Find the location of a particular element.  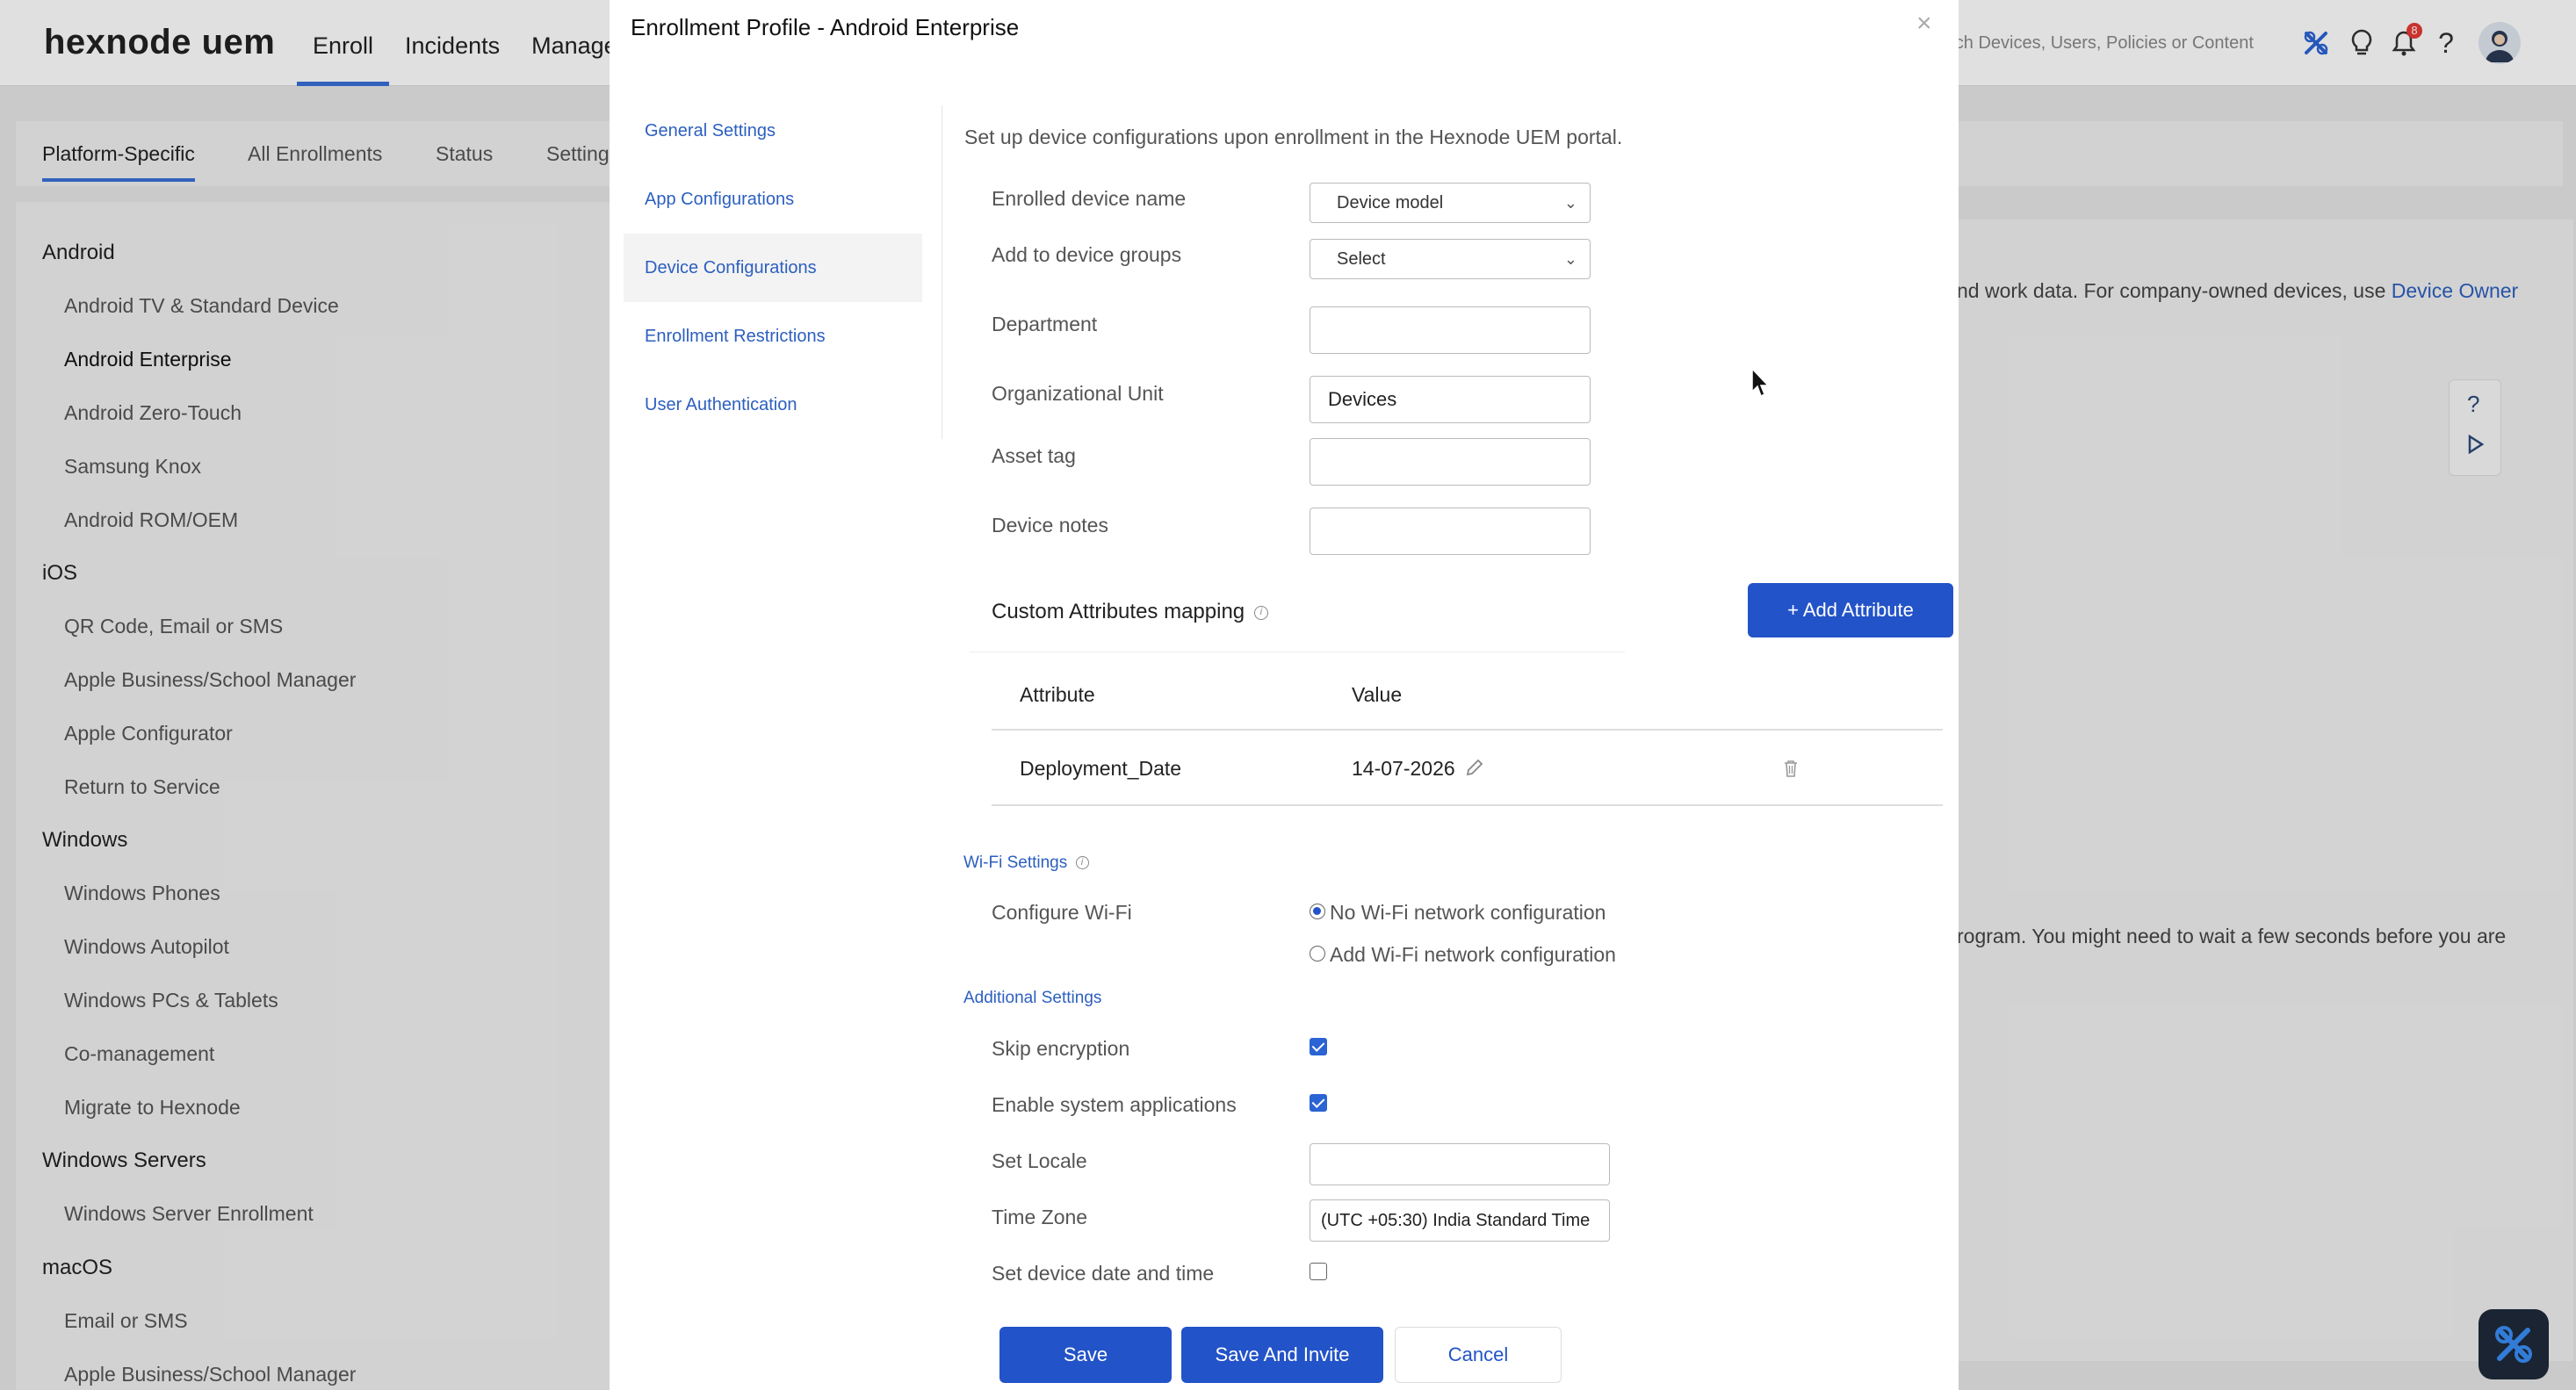

department-input is located at coordinates (1450, 330).